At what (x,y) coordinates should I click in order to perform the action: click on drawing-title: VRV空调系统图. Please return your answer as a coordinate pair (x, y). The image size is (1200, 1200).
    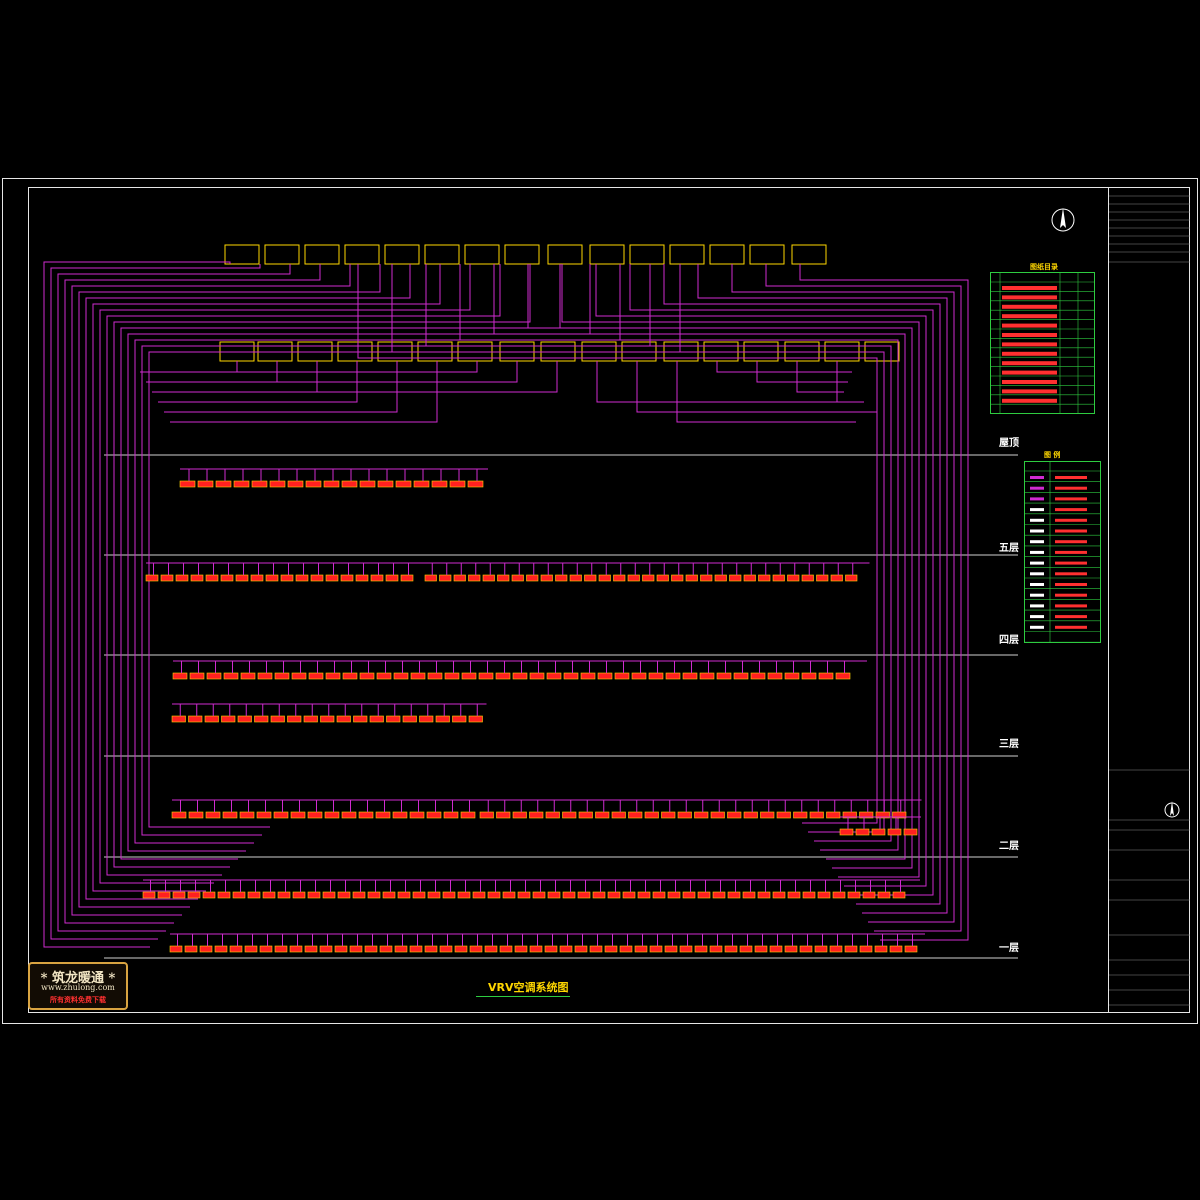
    Looking at the image, I should click on (528, 987).